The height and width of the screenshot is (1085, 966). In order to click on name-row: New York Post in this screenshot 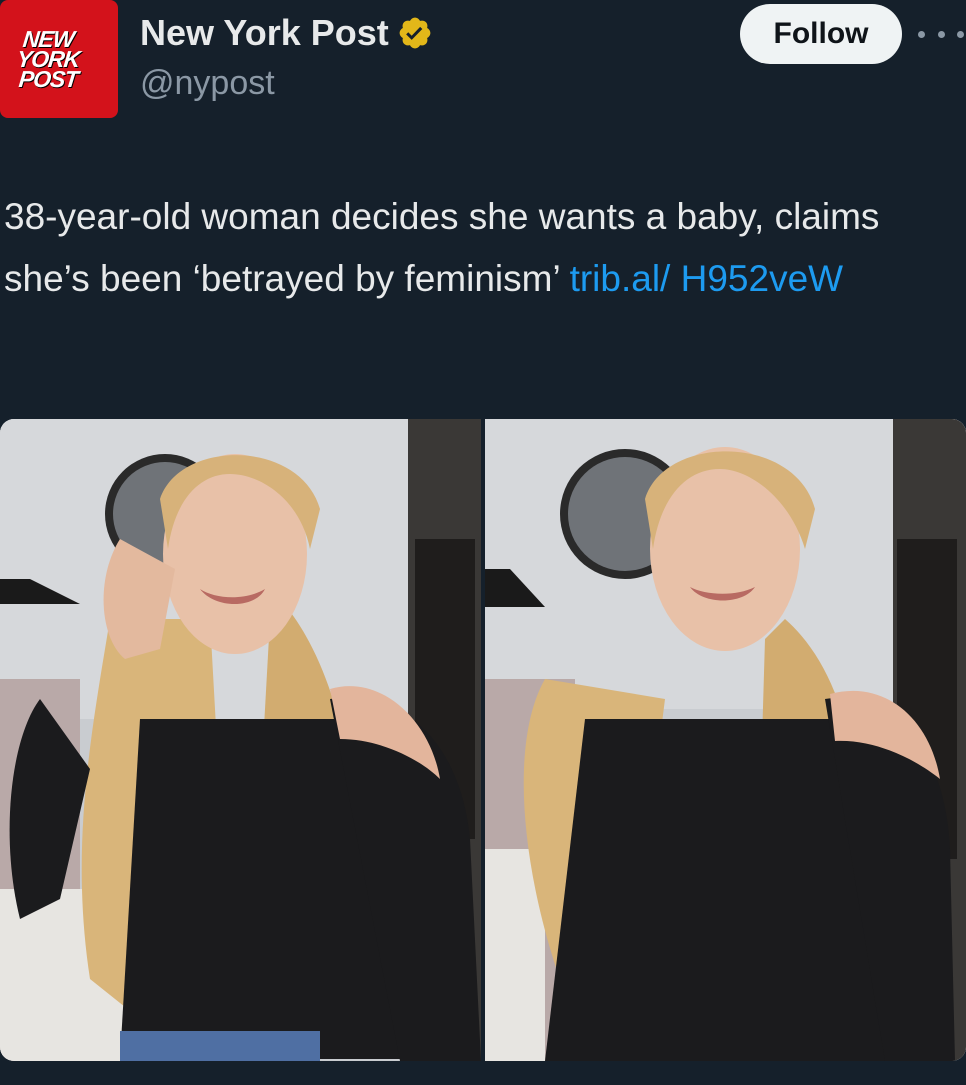, I will do `click(286, 33)`.